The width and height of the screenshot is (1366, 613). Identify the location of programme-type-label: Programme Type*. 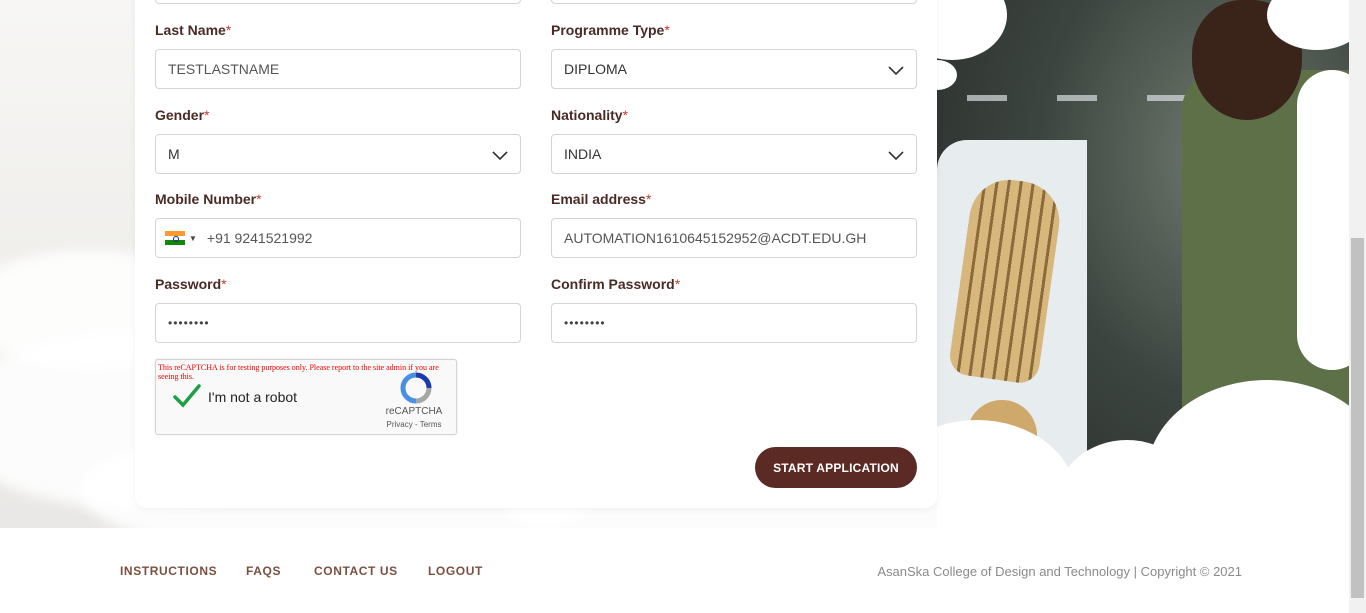
(610, 30).